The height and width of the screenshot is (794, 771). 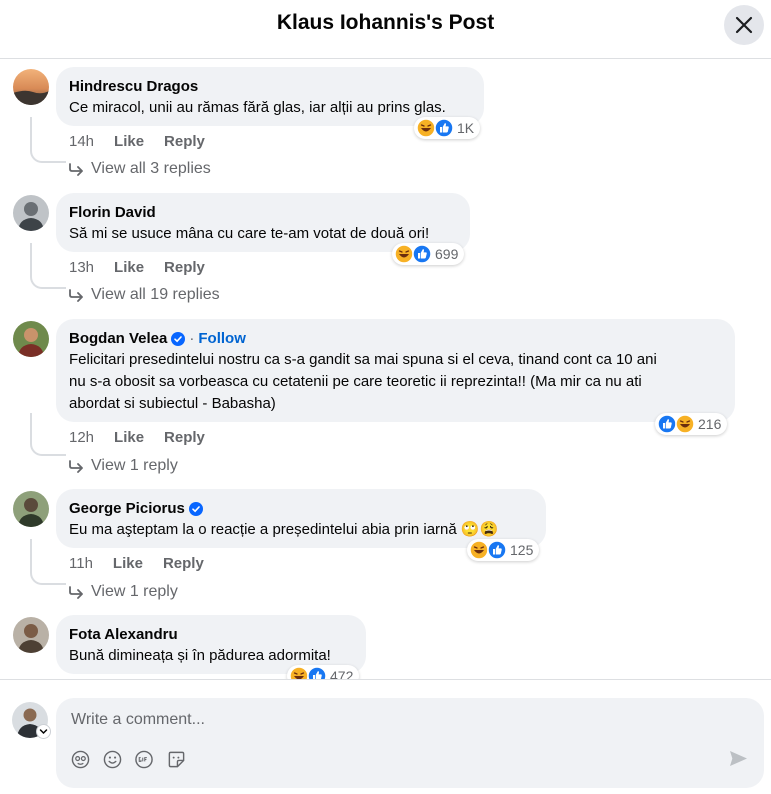 I want to click on send-icon, so click(x=738, y=758).